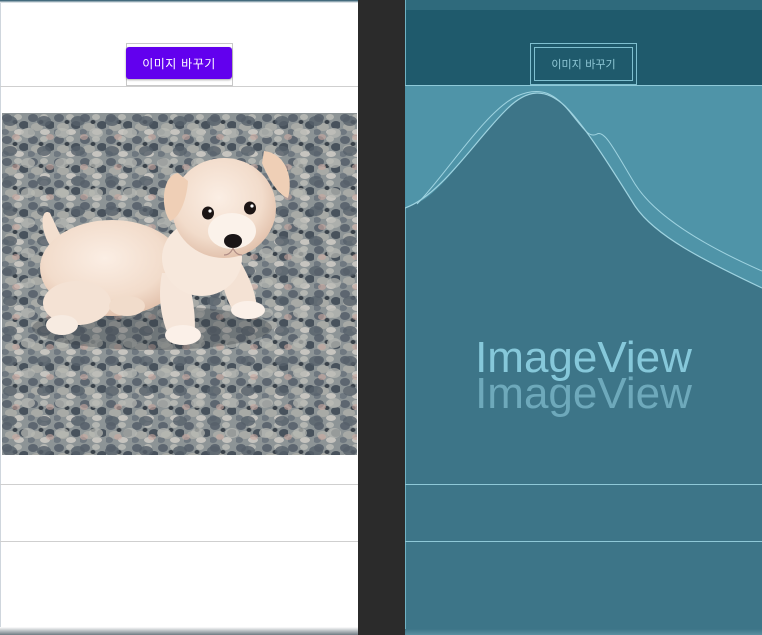 The image size is (762, 635). What do you see at coordinates (583, 393) in the screenshot?
I see `imageview-label-echo: ImageView` at bounding box center [583, 393].